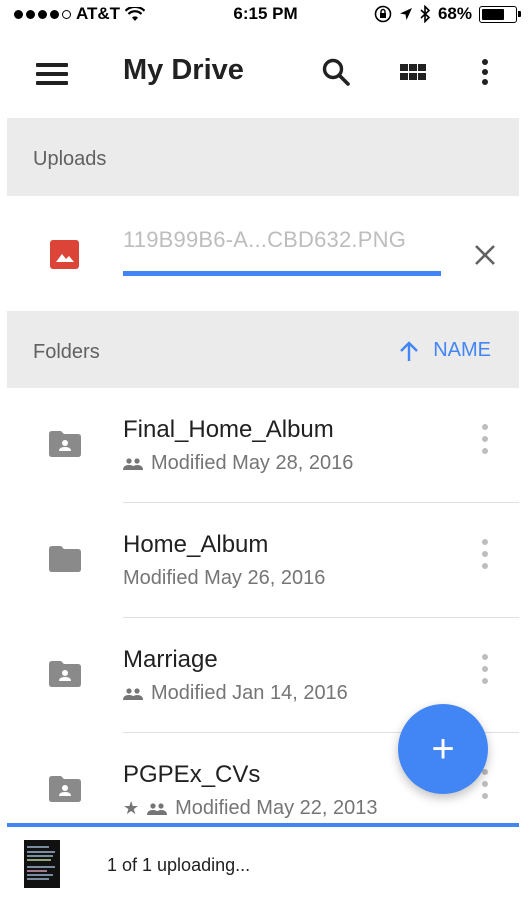 This screenshot has width=531, height=913. Describe the element at coordinates (412, 72) in the screenshot. I see `grid-view-icon` at that location.